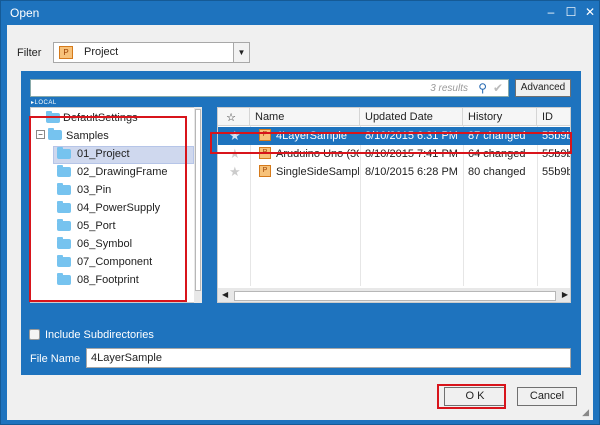 Image resolution: width=600 pixels, height=425 pixels. Describe the element at coordinates (111, 137) in the screenshot. I see `tree-item-samples: − Samples` at that location.